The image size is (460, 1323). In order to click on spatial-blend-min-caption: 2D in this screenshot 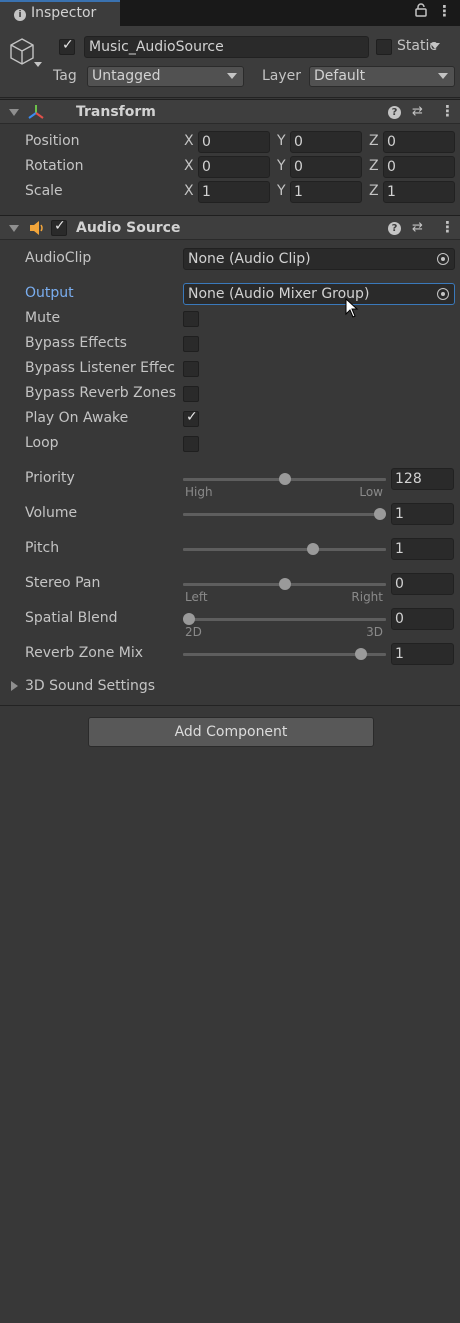, I will do `click(193, 632)`.